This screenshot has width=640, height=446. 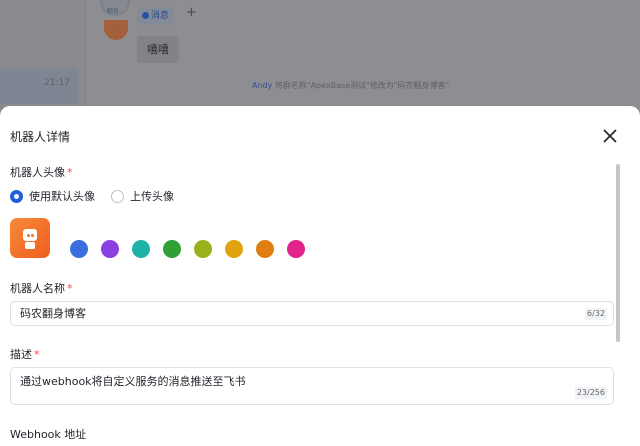 I want to click on radio-unchecked-icon, so click(x=117, y=196).